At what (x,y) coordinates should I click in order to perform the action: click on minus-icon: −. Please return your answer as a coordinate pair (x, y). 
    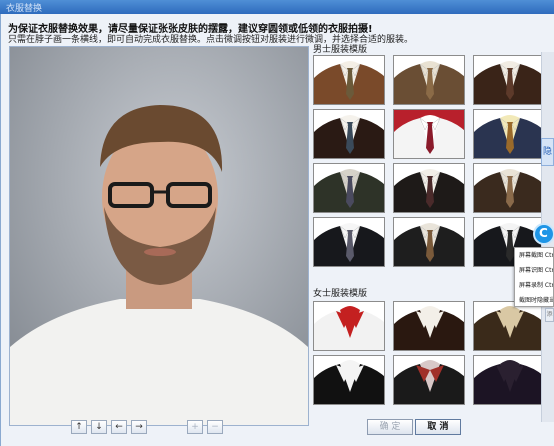
    Looking at the image, I should click on (215, 427).